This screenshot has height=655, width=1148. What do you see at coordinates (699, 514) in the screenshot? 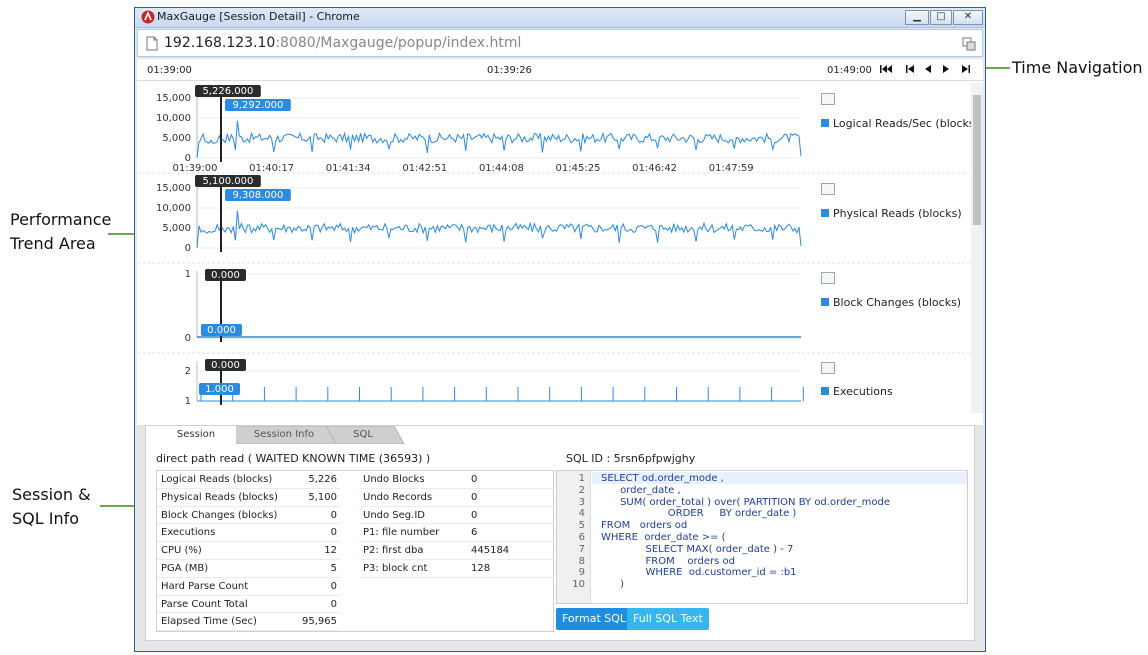
I see `sql-line: ORDER BY order_date )` at bounding box center [699, 514].